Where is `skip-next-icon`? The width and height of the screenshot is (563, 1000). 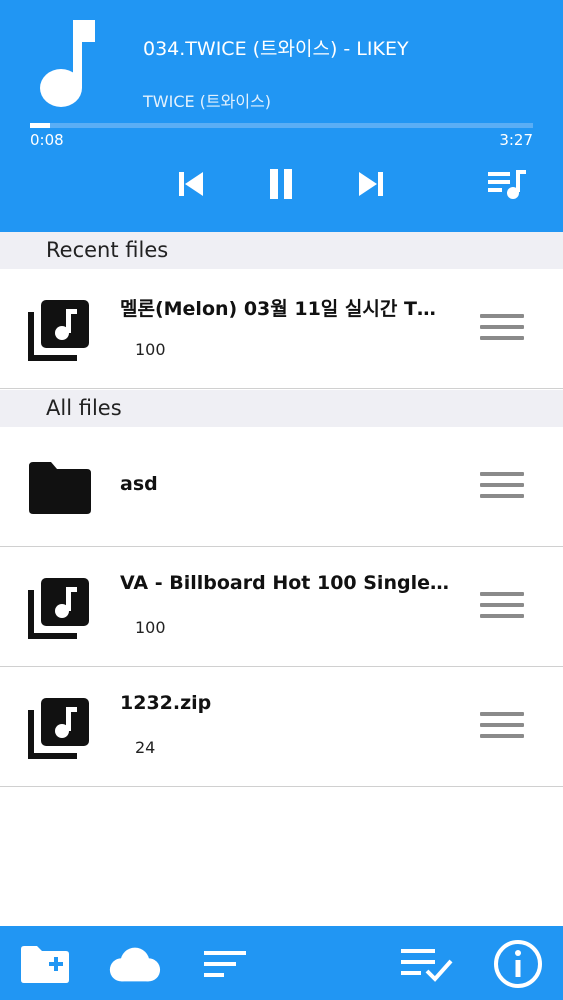
skip-next-icon is located at coordinates (371, 184).